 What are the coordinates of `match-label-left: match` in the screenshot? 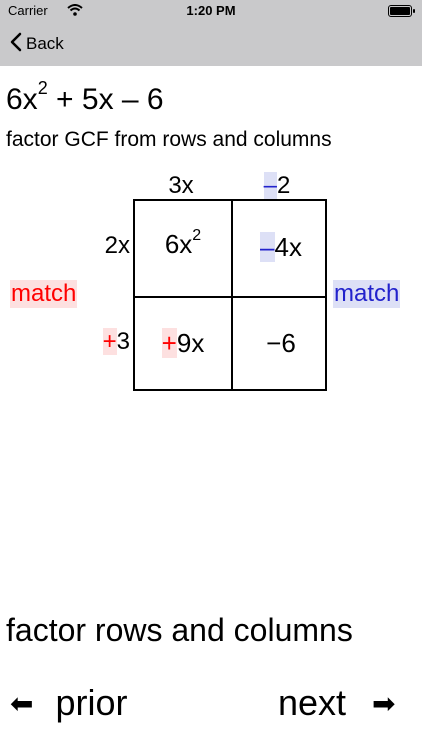 It's located at (44, 294).